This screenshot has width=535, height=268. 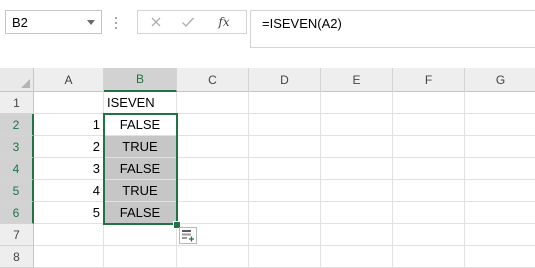 What do you see at coordinates (156, 22) in the screenshot?
I see `close-icon` at bounding box center [156, 22].